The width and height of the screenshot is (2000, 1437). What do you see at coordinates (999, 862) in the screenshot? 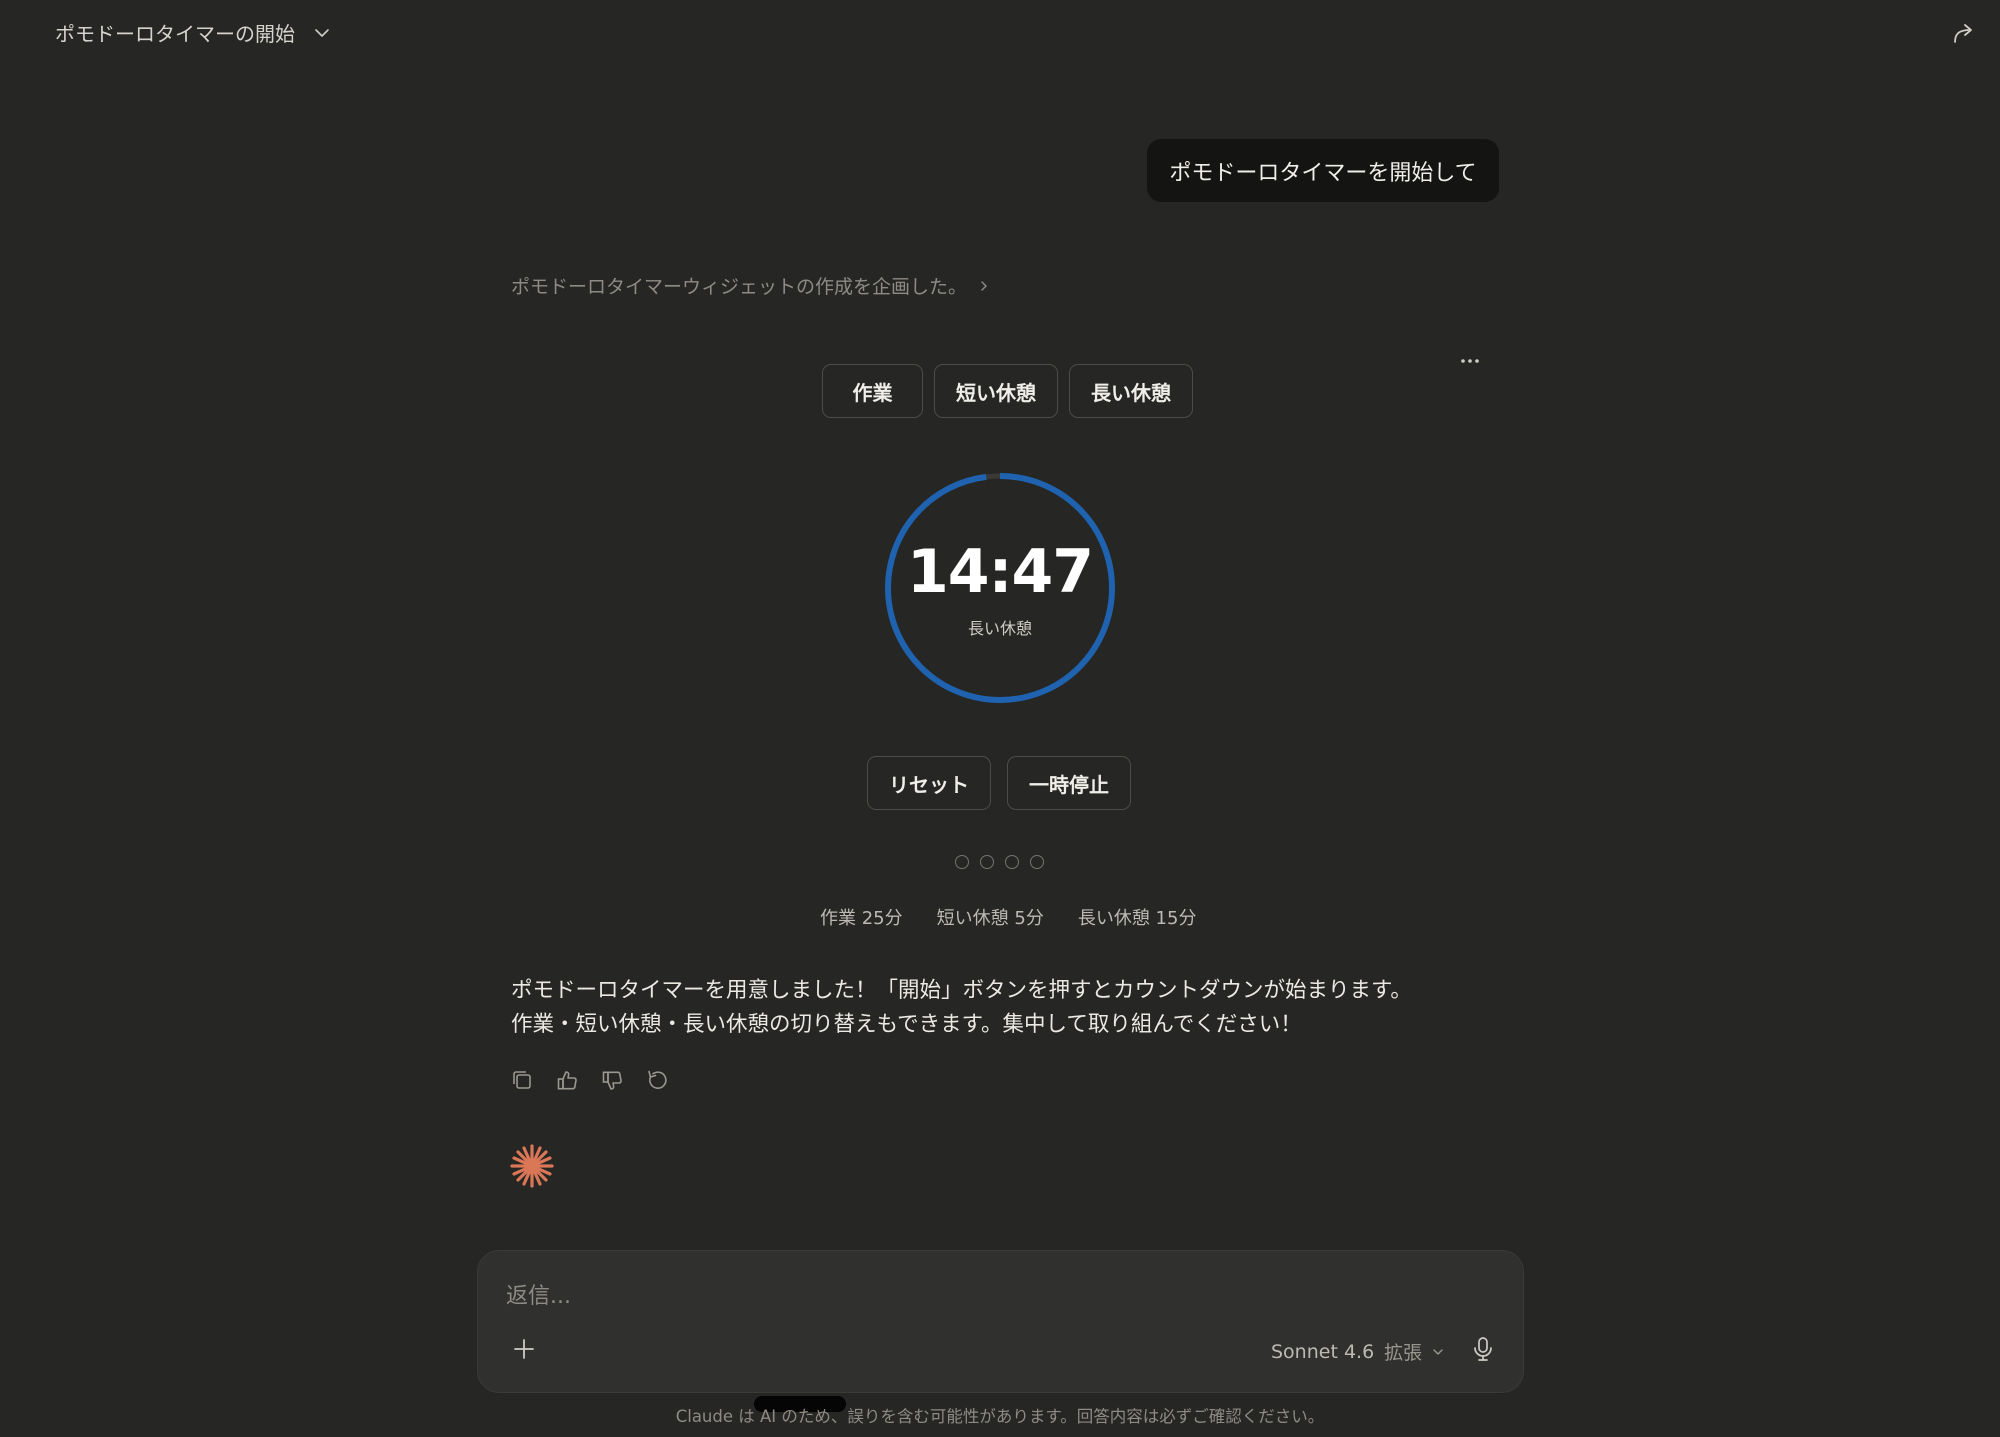
I see `session-indicator` at bounding box center [999, 862].